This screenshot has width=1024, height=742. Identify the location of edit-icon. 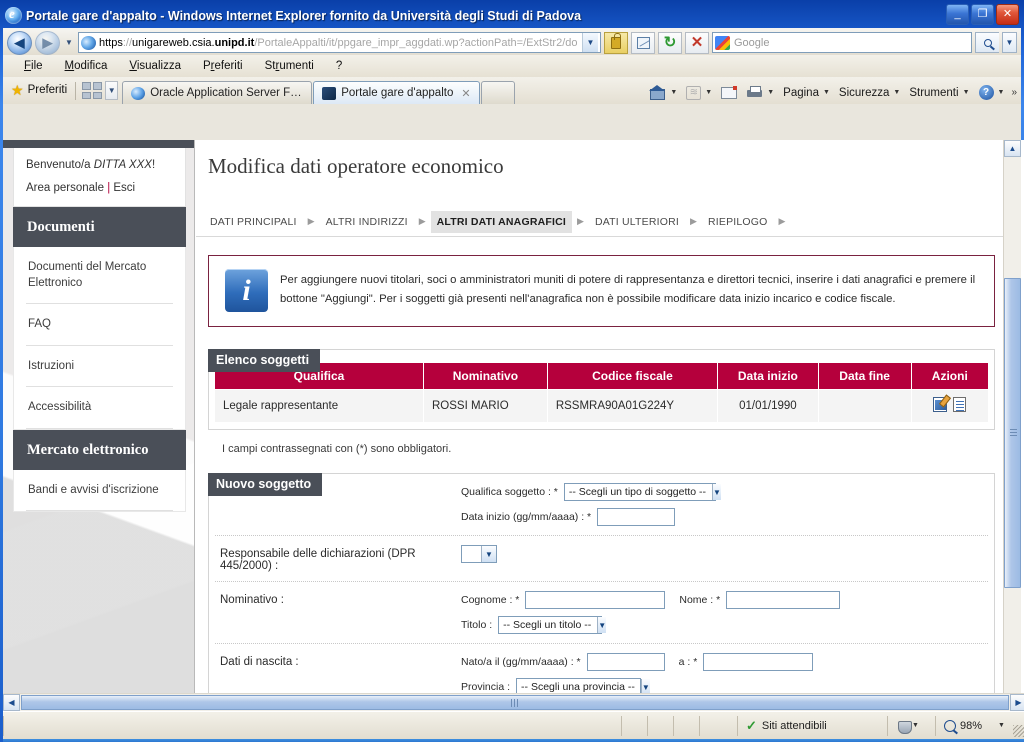
(940, 404).